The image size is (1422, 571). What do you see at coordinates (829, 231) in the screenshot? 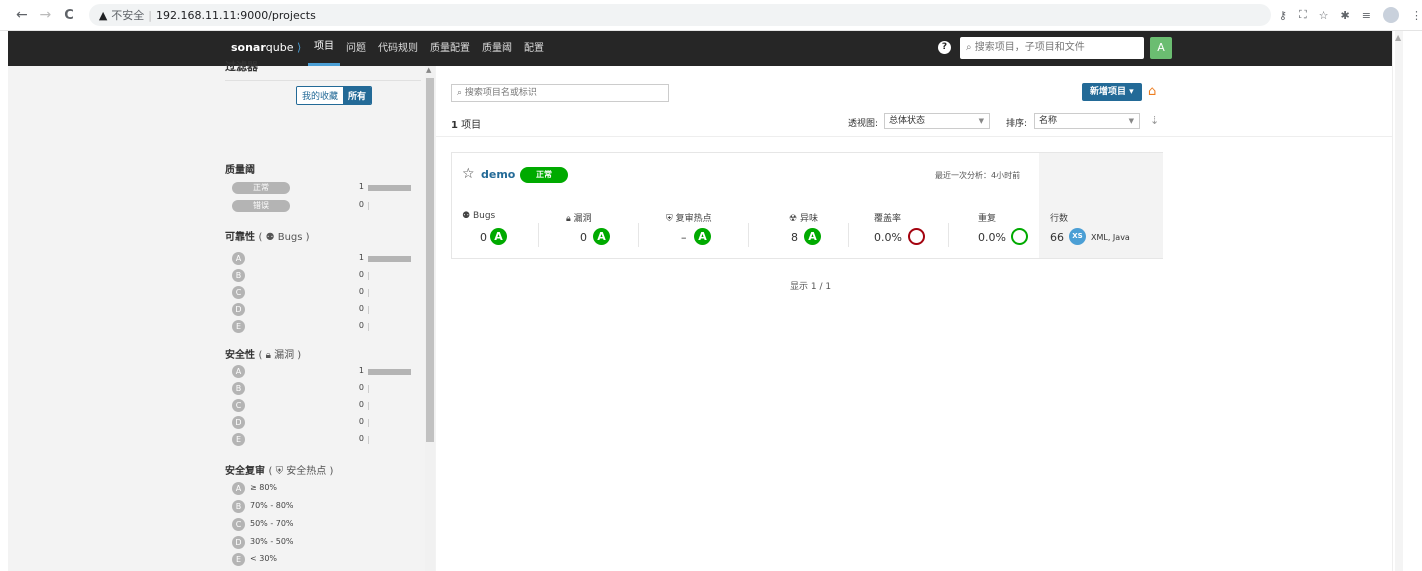
I see `metric-code-smells: ☢ 异味 8 A` at bounding box center [829, 231].